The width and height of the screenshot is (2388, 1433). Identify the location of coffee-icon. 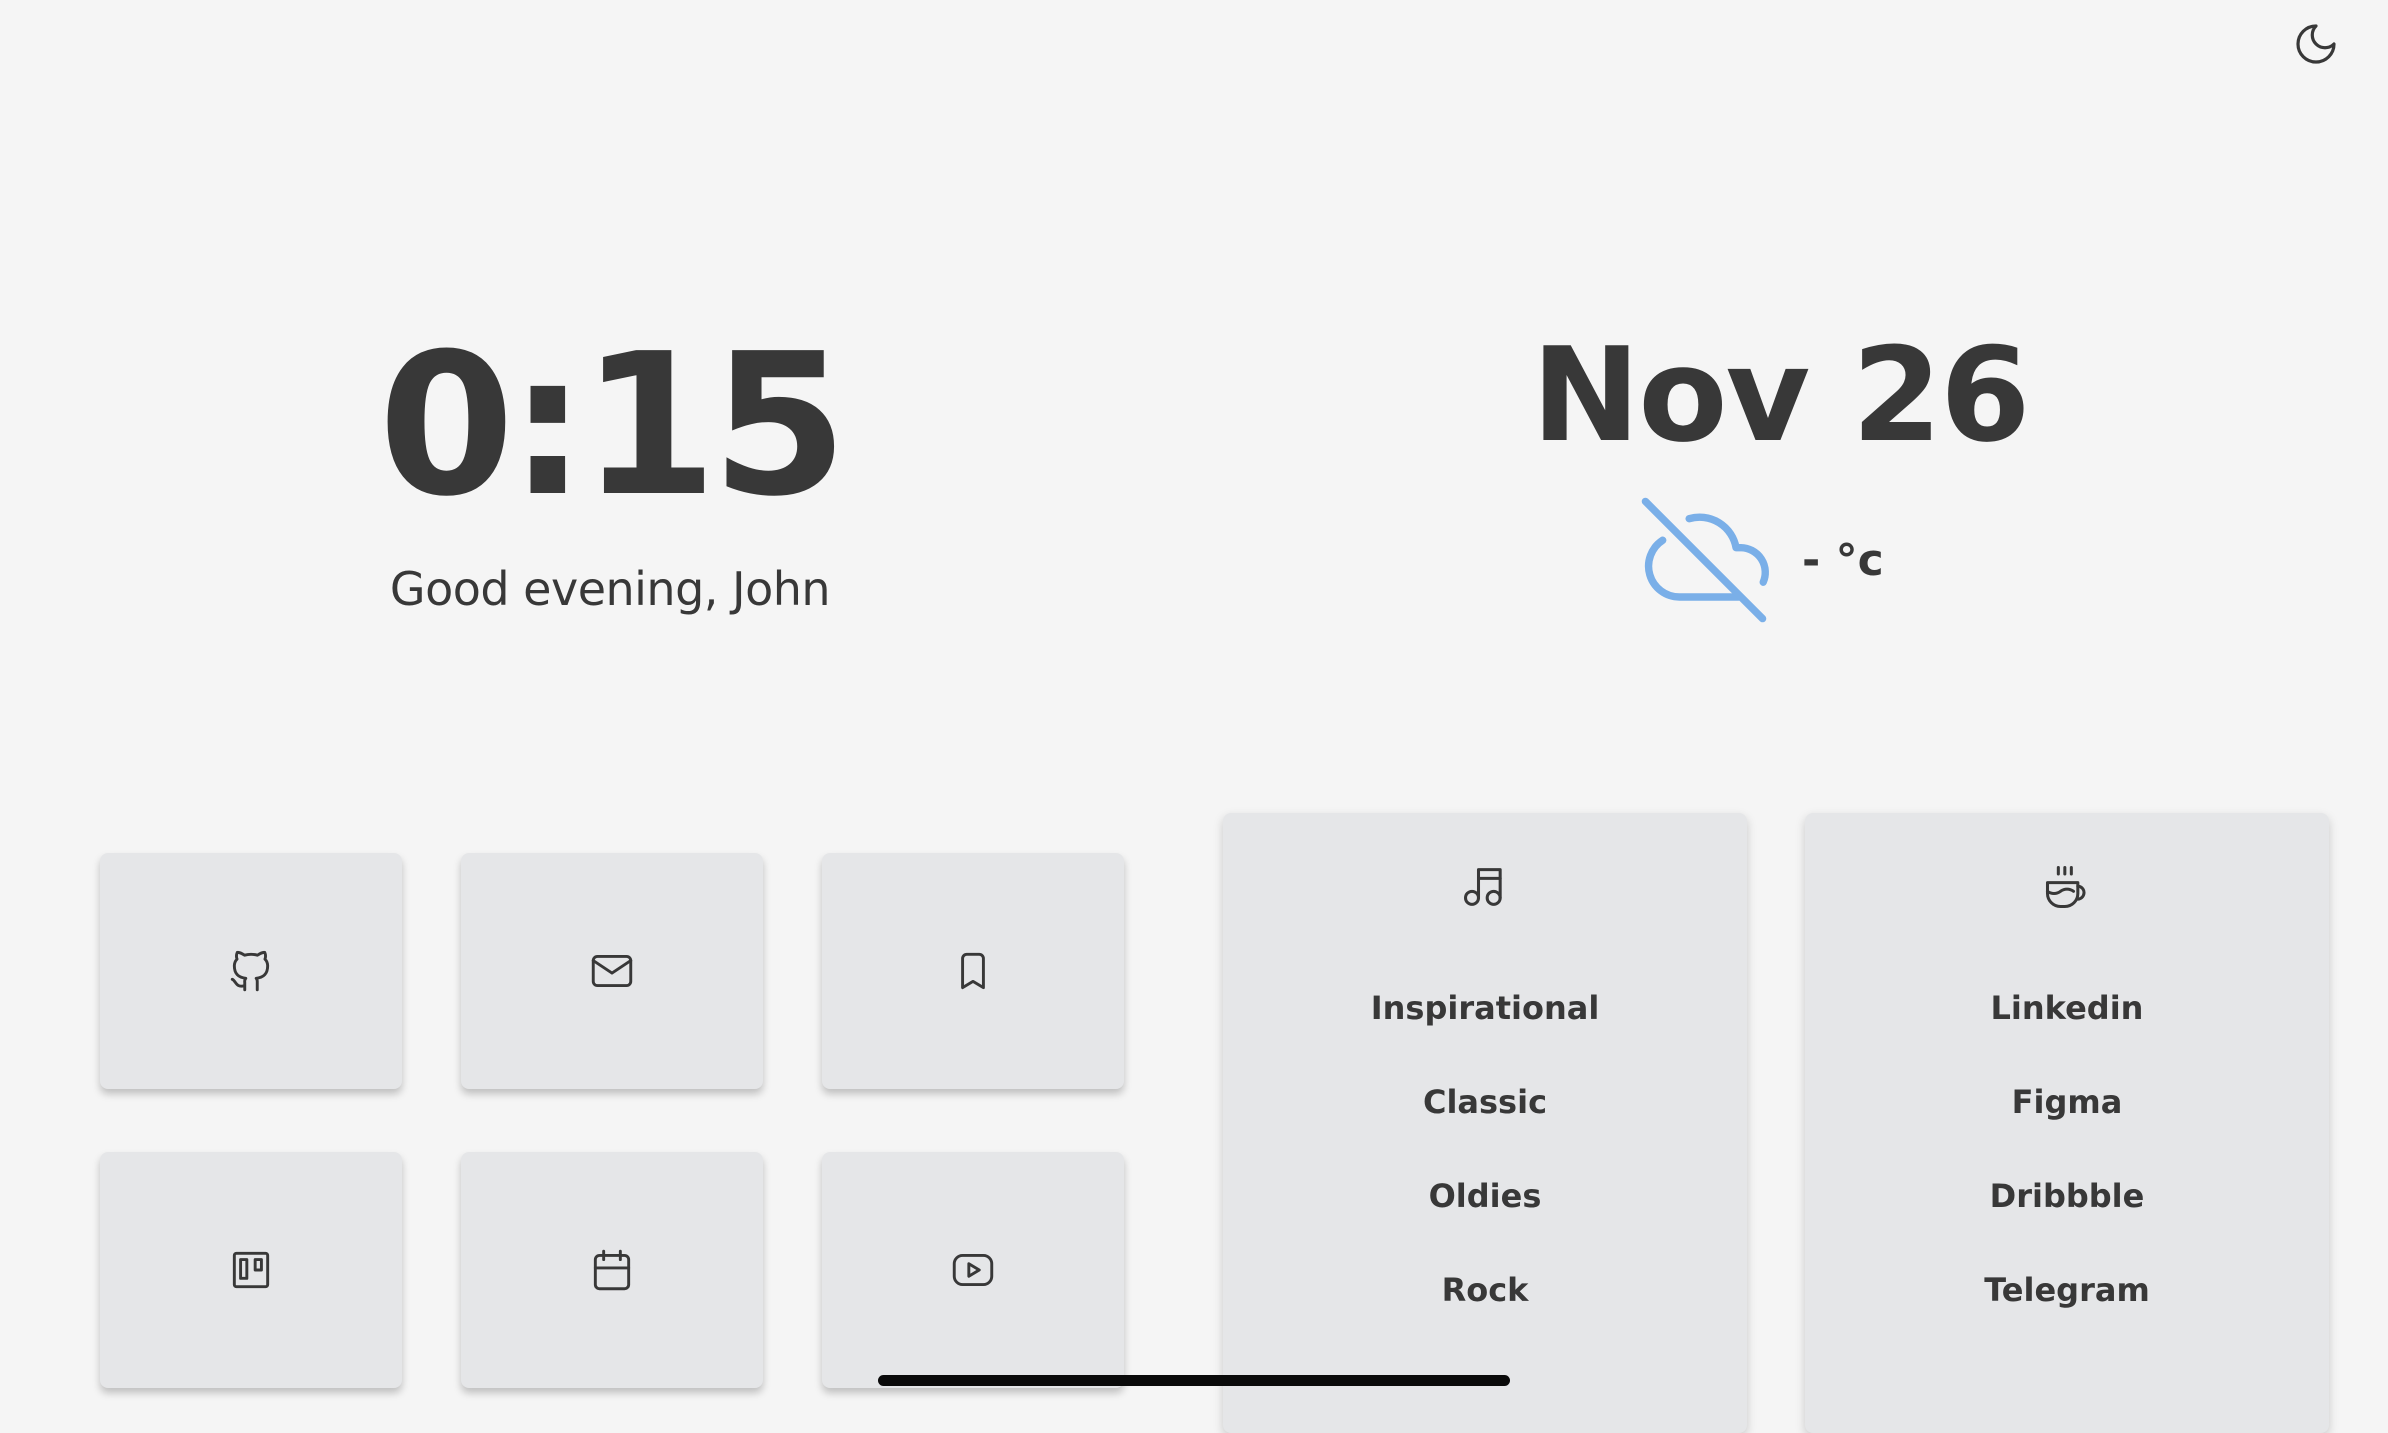
(2065, 887).